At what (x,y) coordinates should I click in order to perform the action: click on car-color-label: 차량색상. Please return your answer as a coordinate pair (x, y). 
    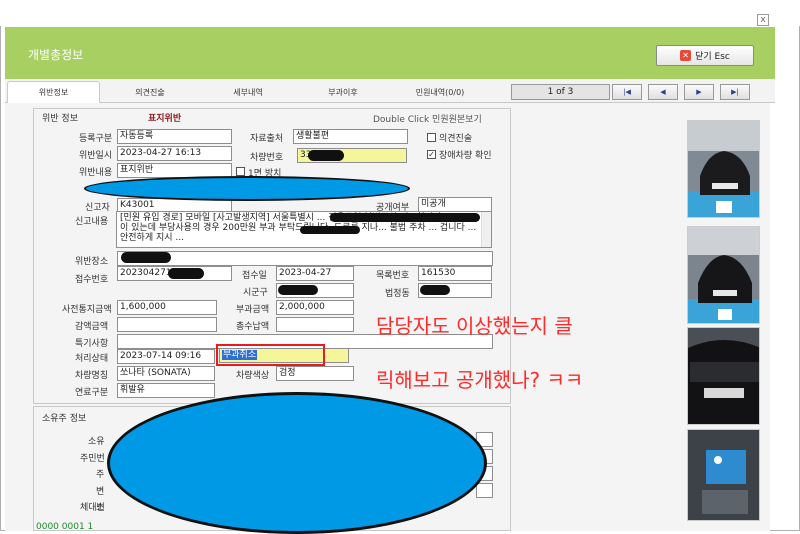
    Looking at the image, I should click on (253, 376).